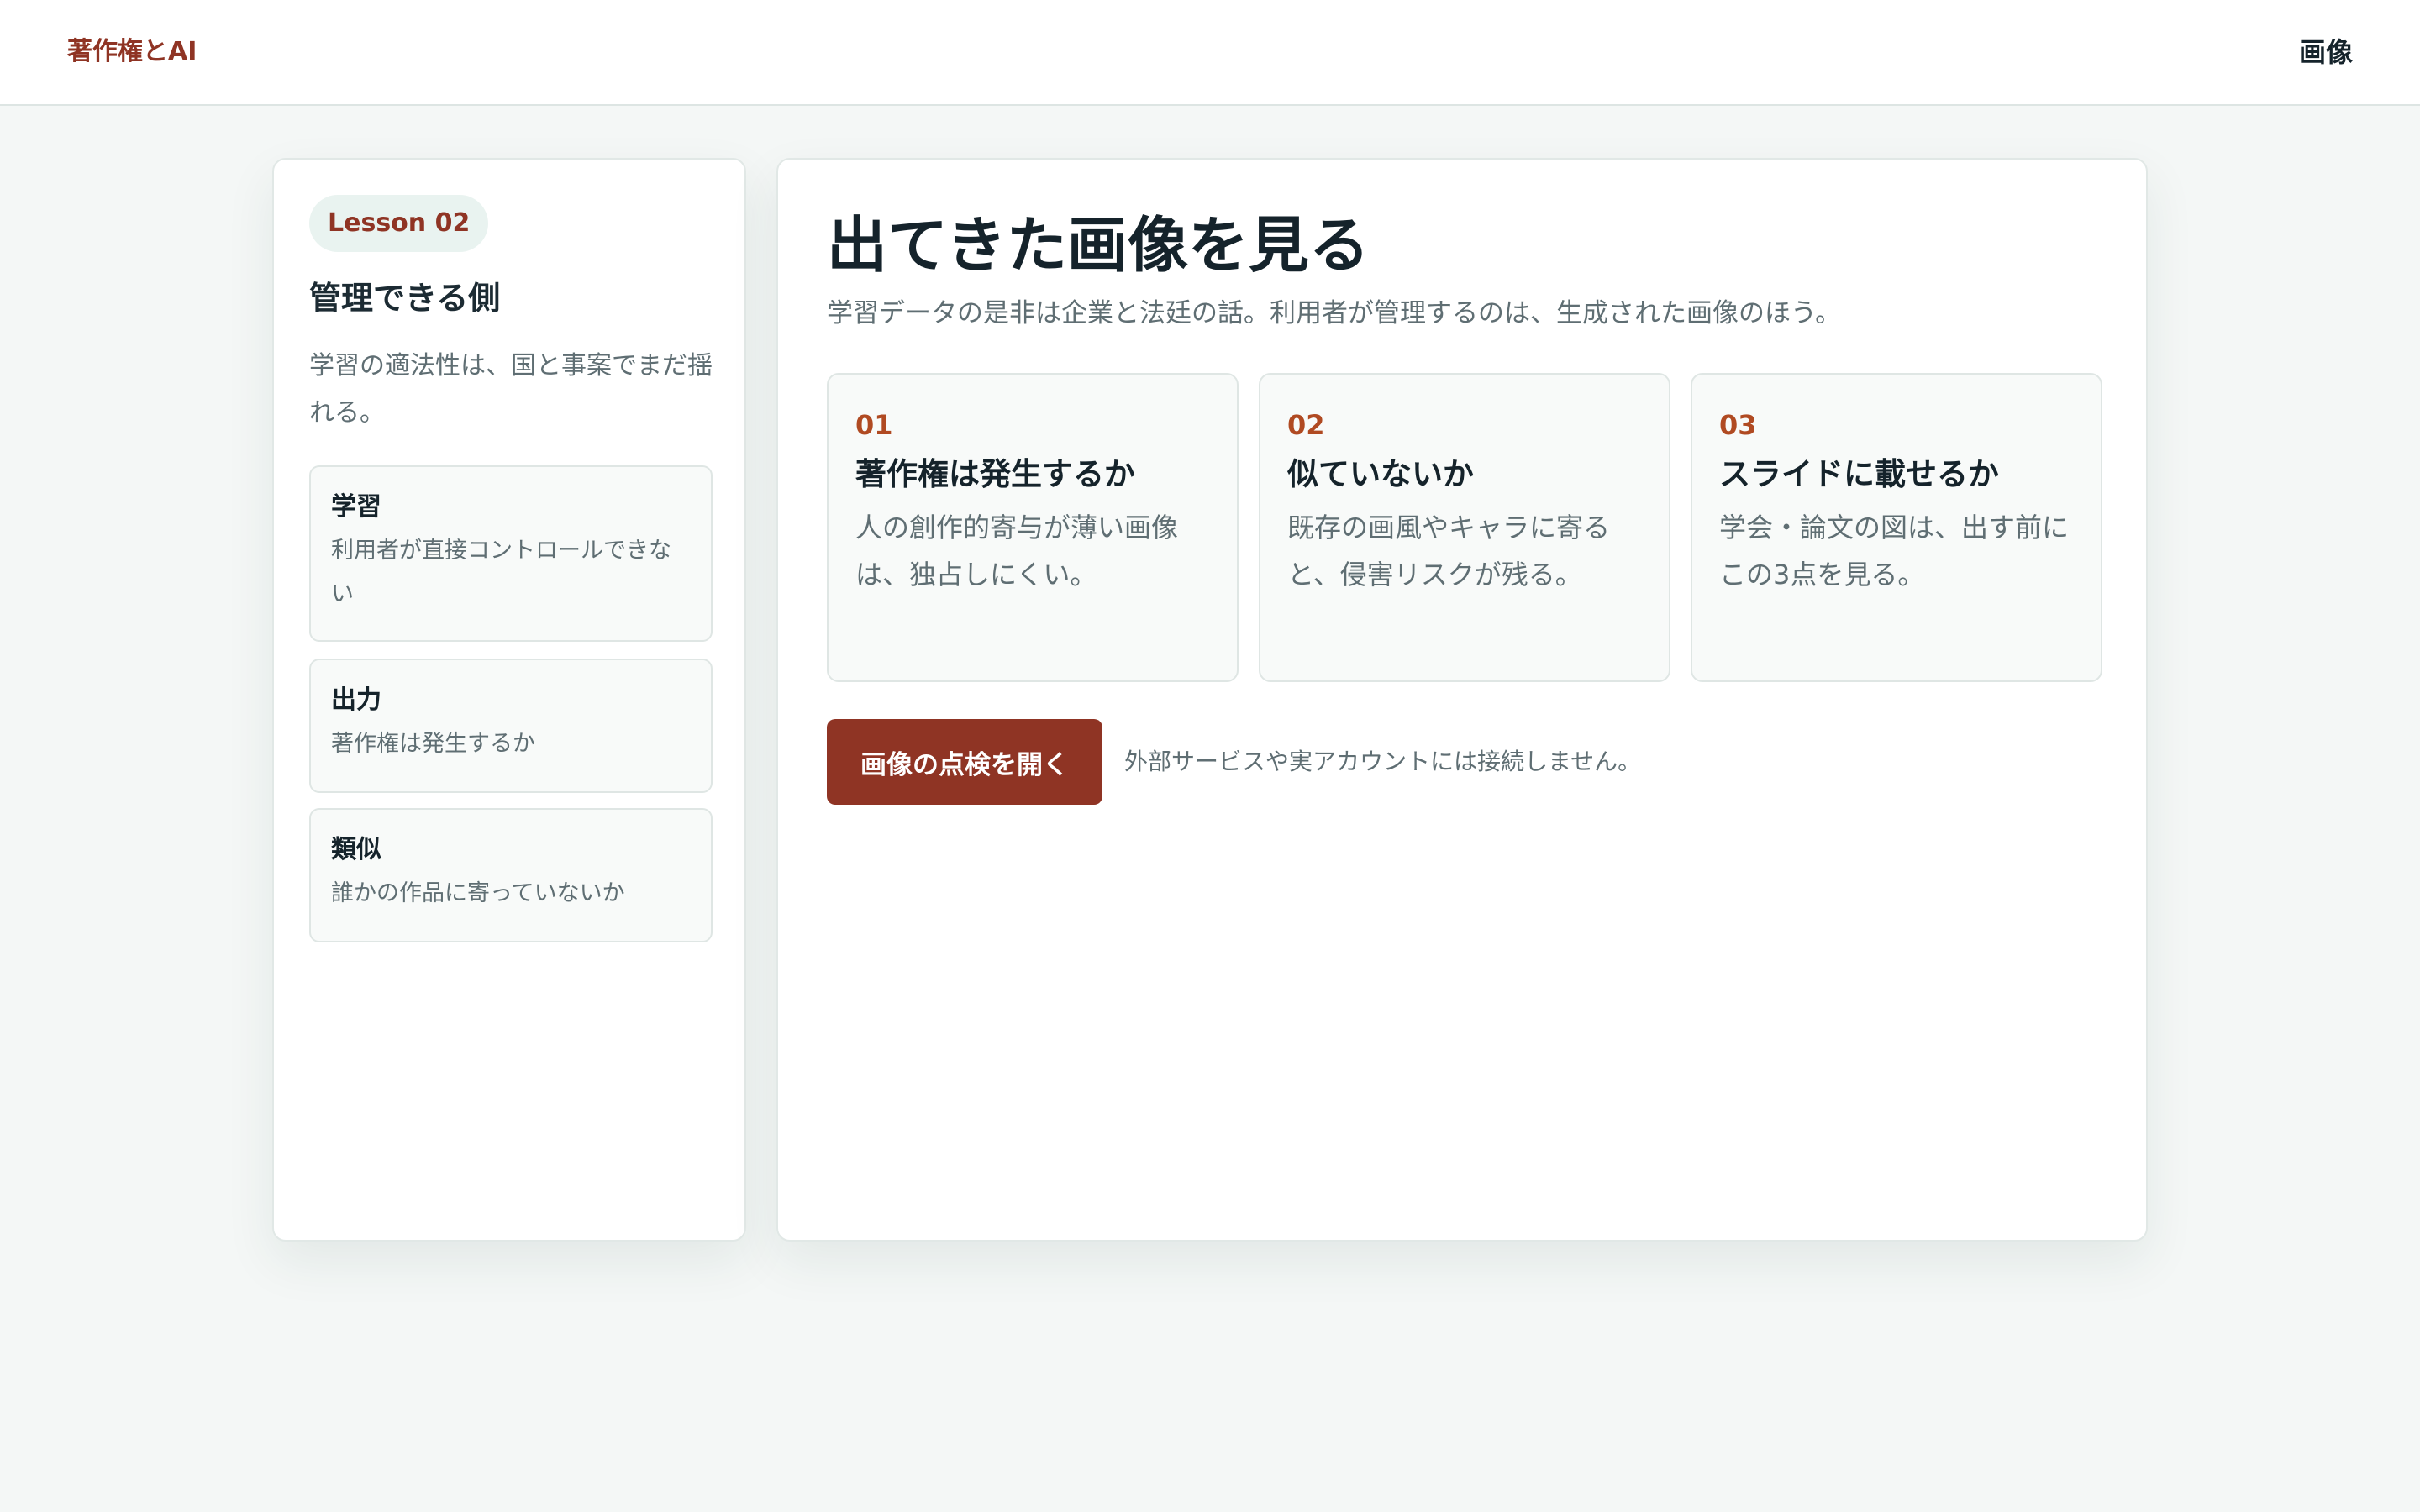 The width and height of the screenshot is (2420, 1512). Describe the element at coordinates (1380, 474) in the screenshot. I see `step-title: 似ていないか` at that location.